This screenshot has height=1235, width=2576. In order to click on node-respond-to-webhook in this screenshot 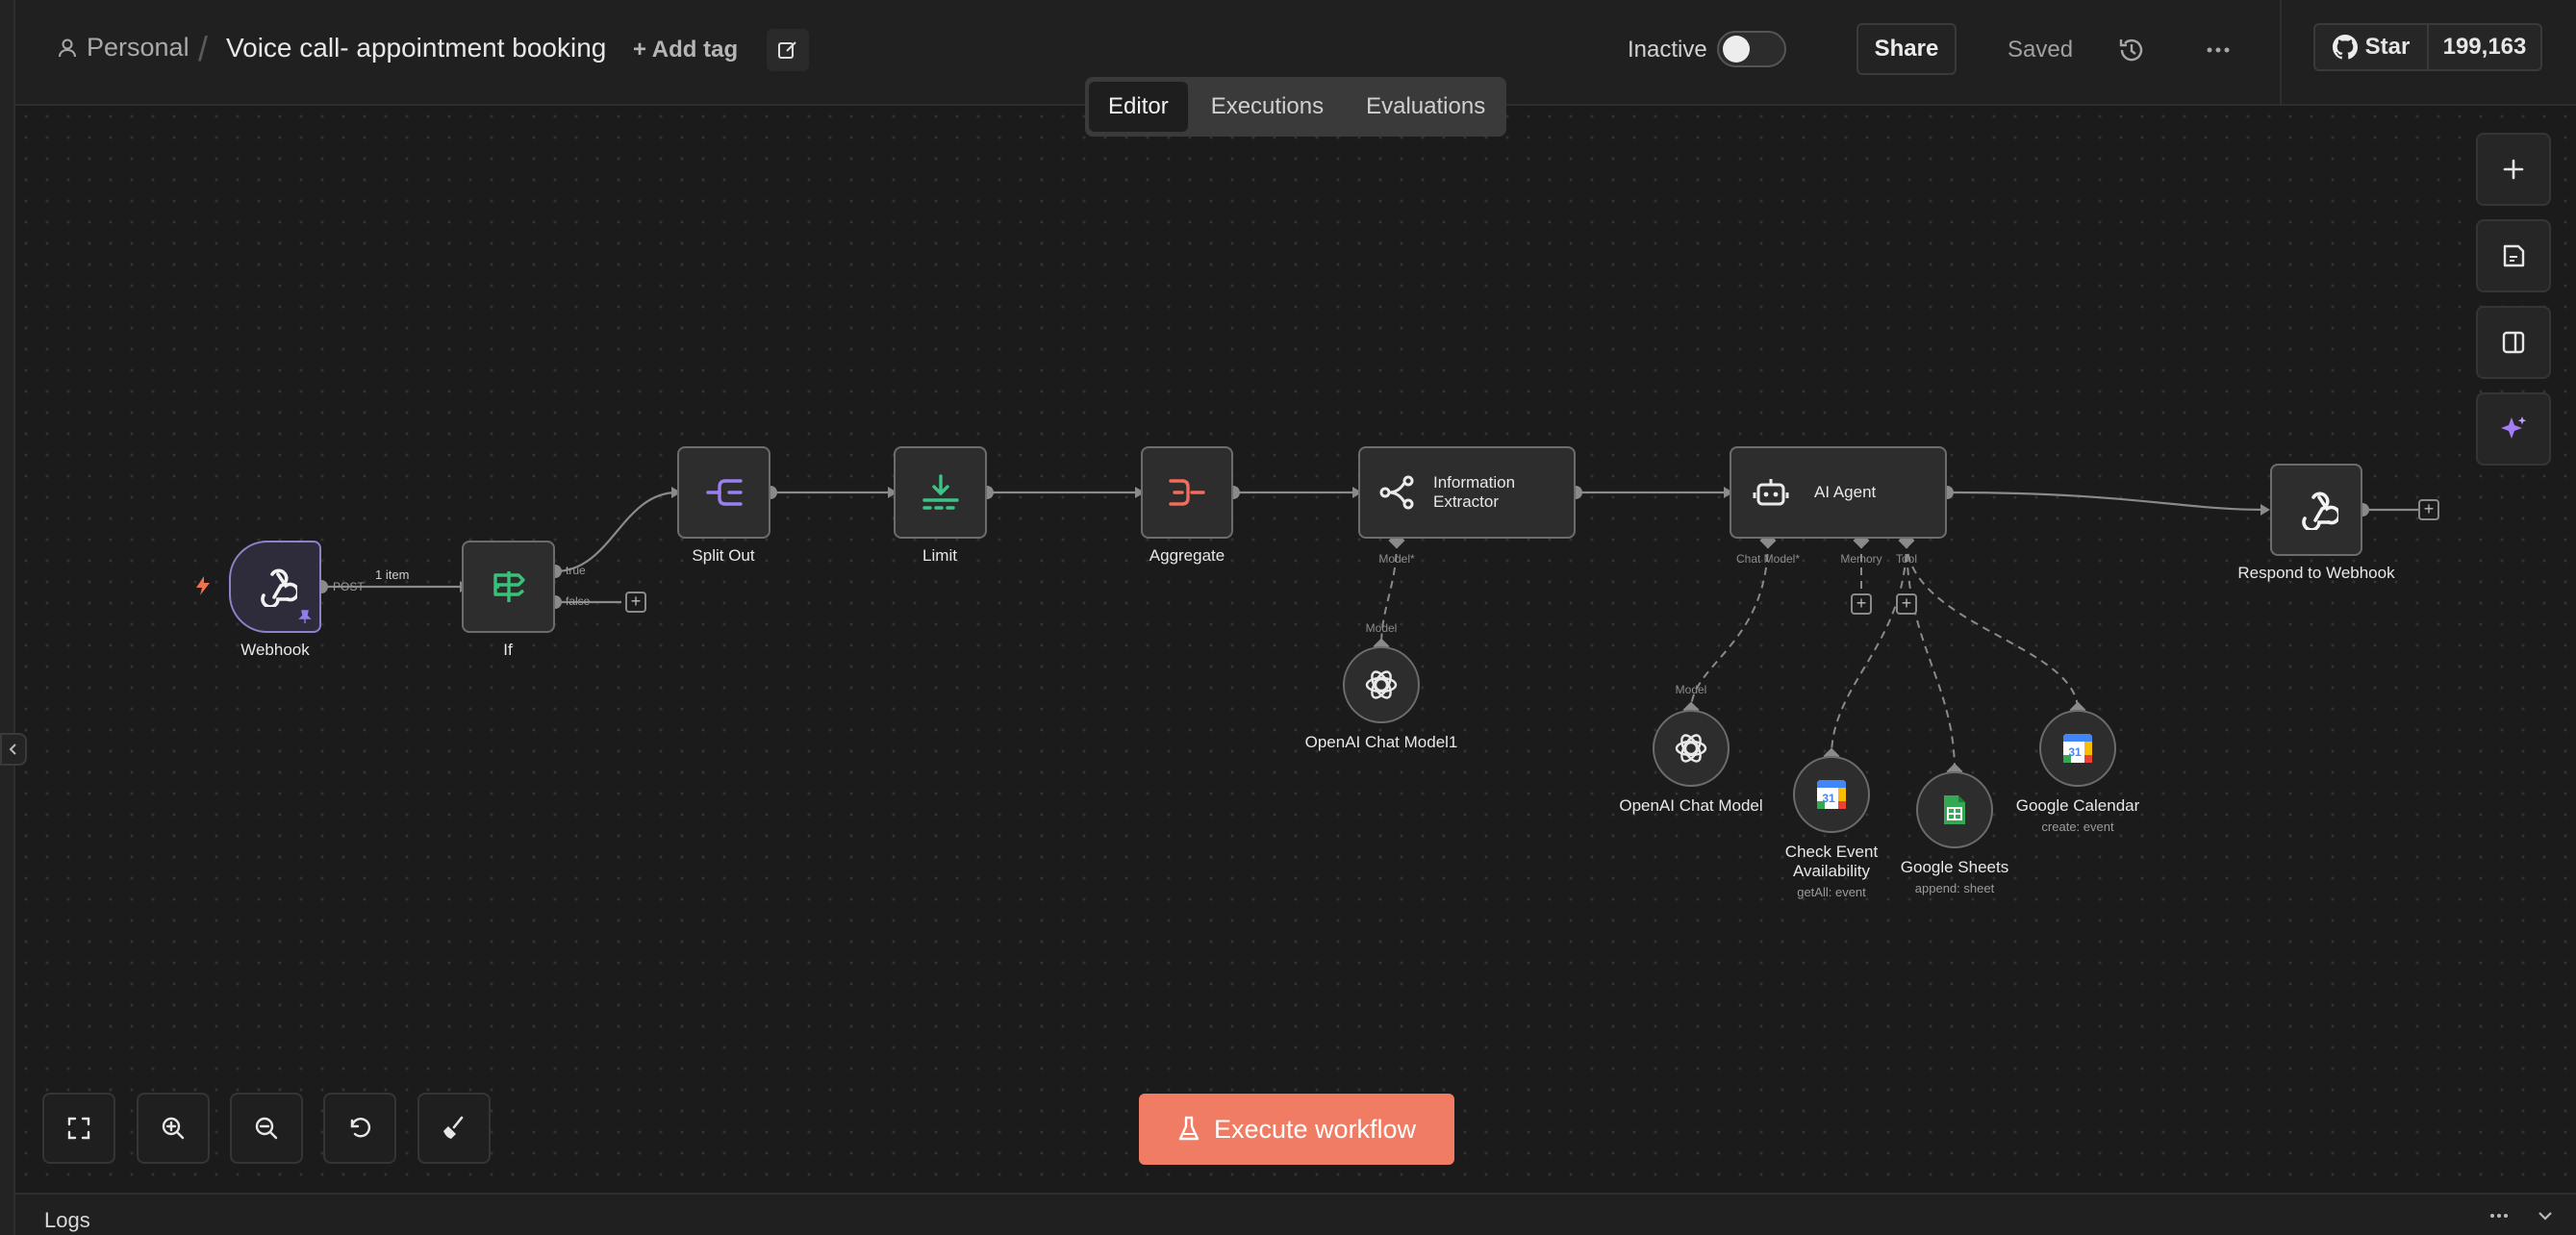, I will do `click(2316, 510)`.